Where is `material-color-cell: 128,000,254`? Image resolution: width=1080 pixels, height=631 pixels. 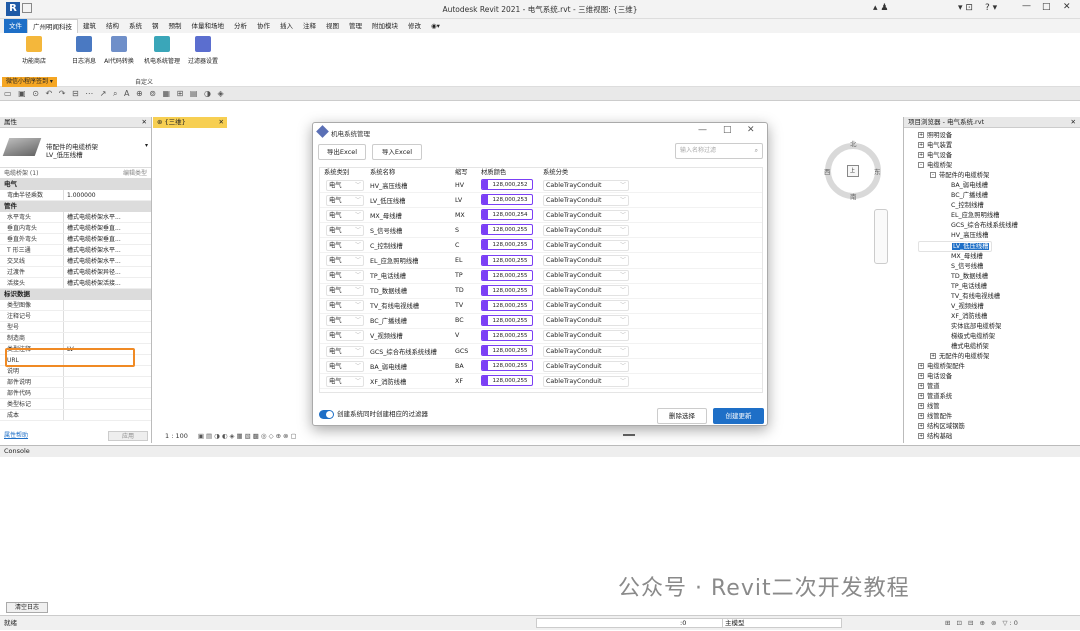
material-color-cell: 128,000,254 is located at coordinates (512, 215).